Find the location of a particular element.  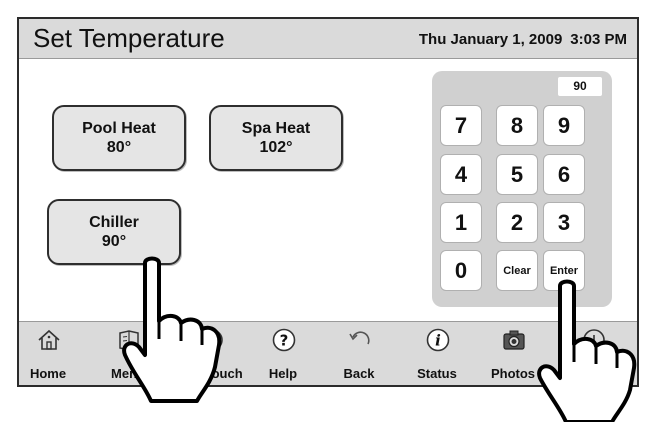

zone-name: Pool Heat is located at coordinates (119, 128).